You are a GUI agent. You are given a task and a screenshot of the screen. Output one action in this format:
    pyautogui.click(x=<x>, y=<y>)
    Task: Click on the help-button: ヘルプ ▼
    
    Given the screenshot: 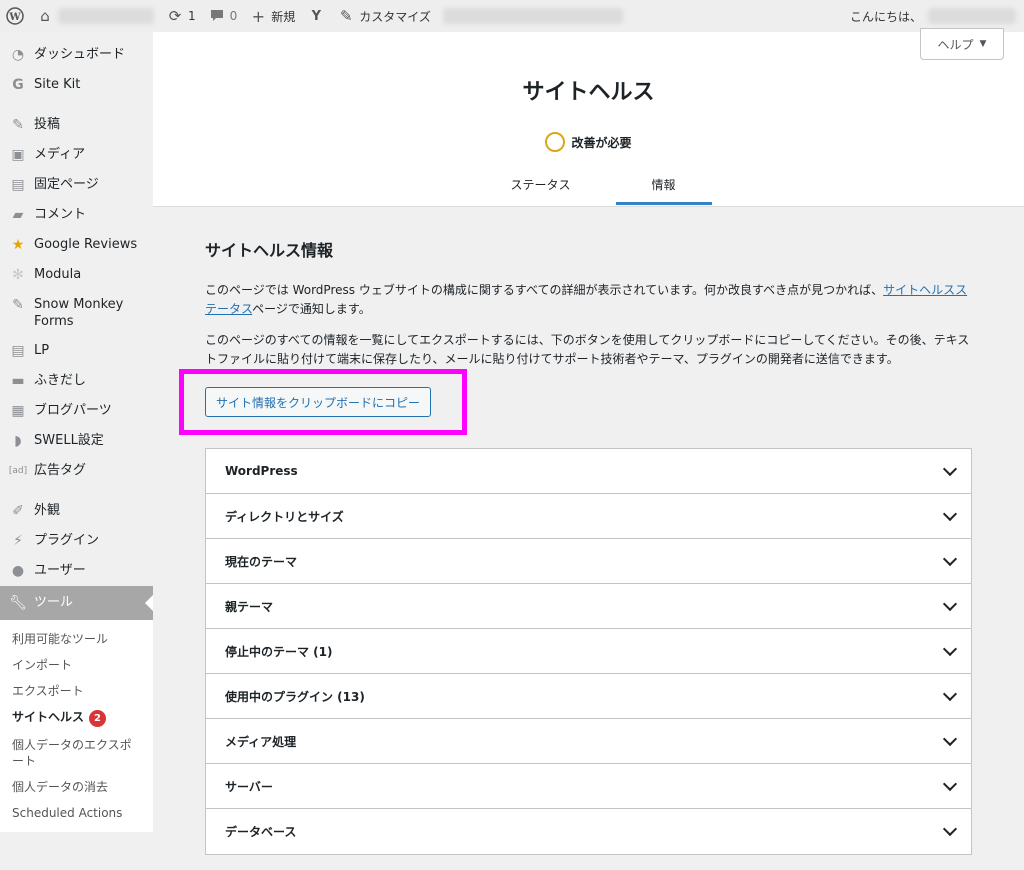 What is the action you would take?
    pyautogui.click(x=962, y=44)
    